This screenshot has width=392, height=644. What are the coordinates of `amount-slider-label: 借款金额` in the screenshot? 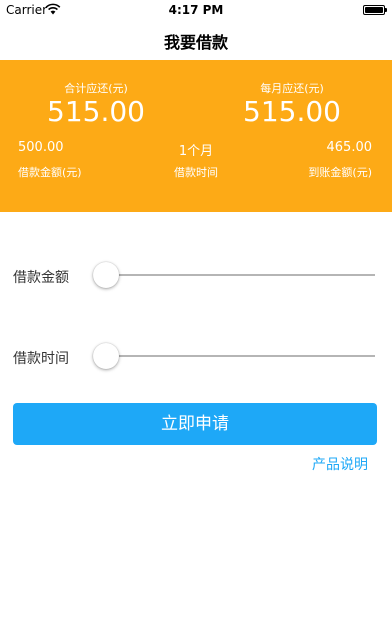 It's located at (41, 278).